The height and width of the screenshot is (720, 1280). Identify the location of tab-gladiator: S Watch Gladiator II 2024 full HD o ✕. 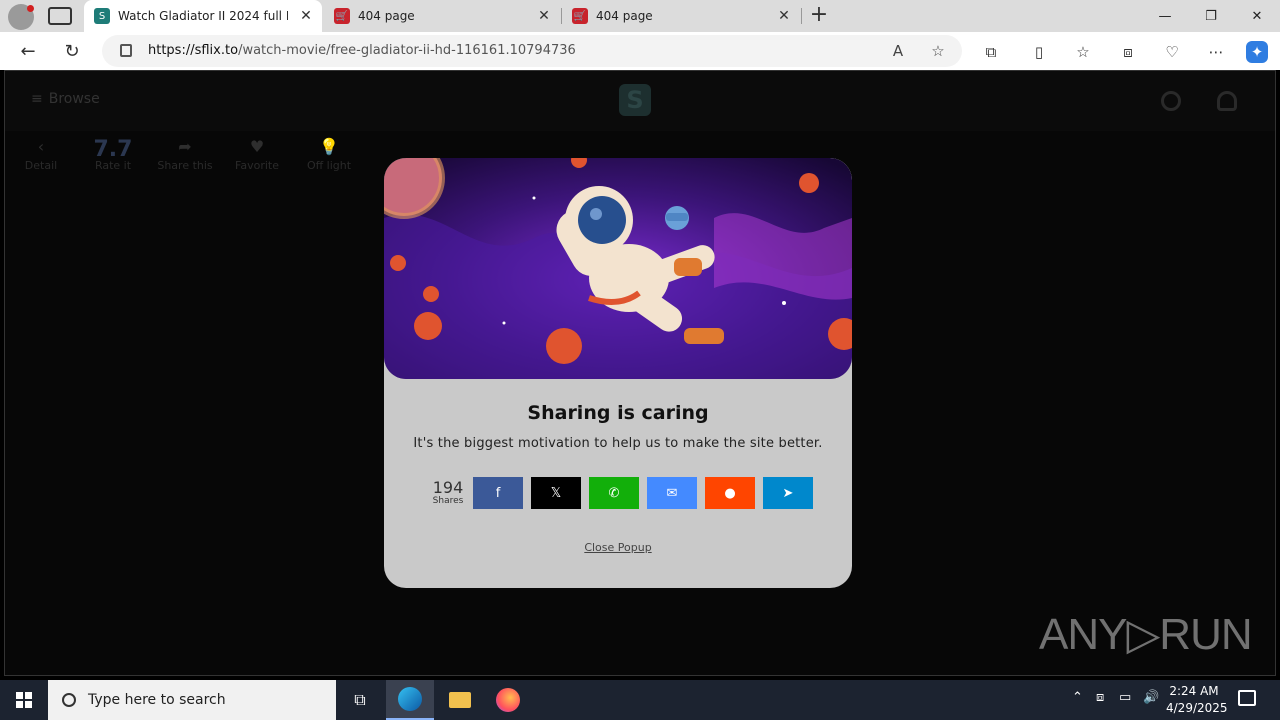
(203, 16).